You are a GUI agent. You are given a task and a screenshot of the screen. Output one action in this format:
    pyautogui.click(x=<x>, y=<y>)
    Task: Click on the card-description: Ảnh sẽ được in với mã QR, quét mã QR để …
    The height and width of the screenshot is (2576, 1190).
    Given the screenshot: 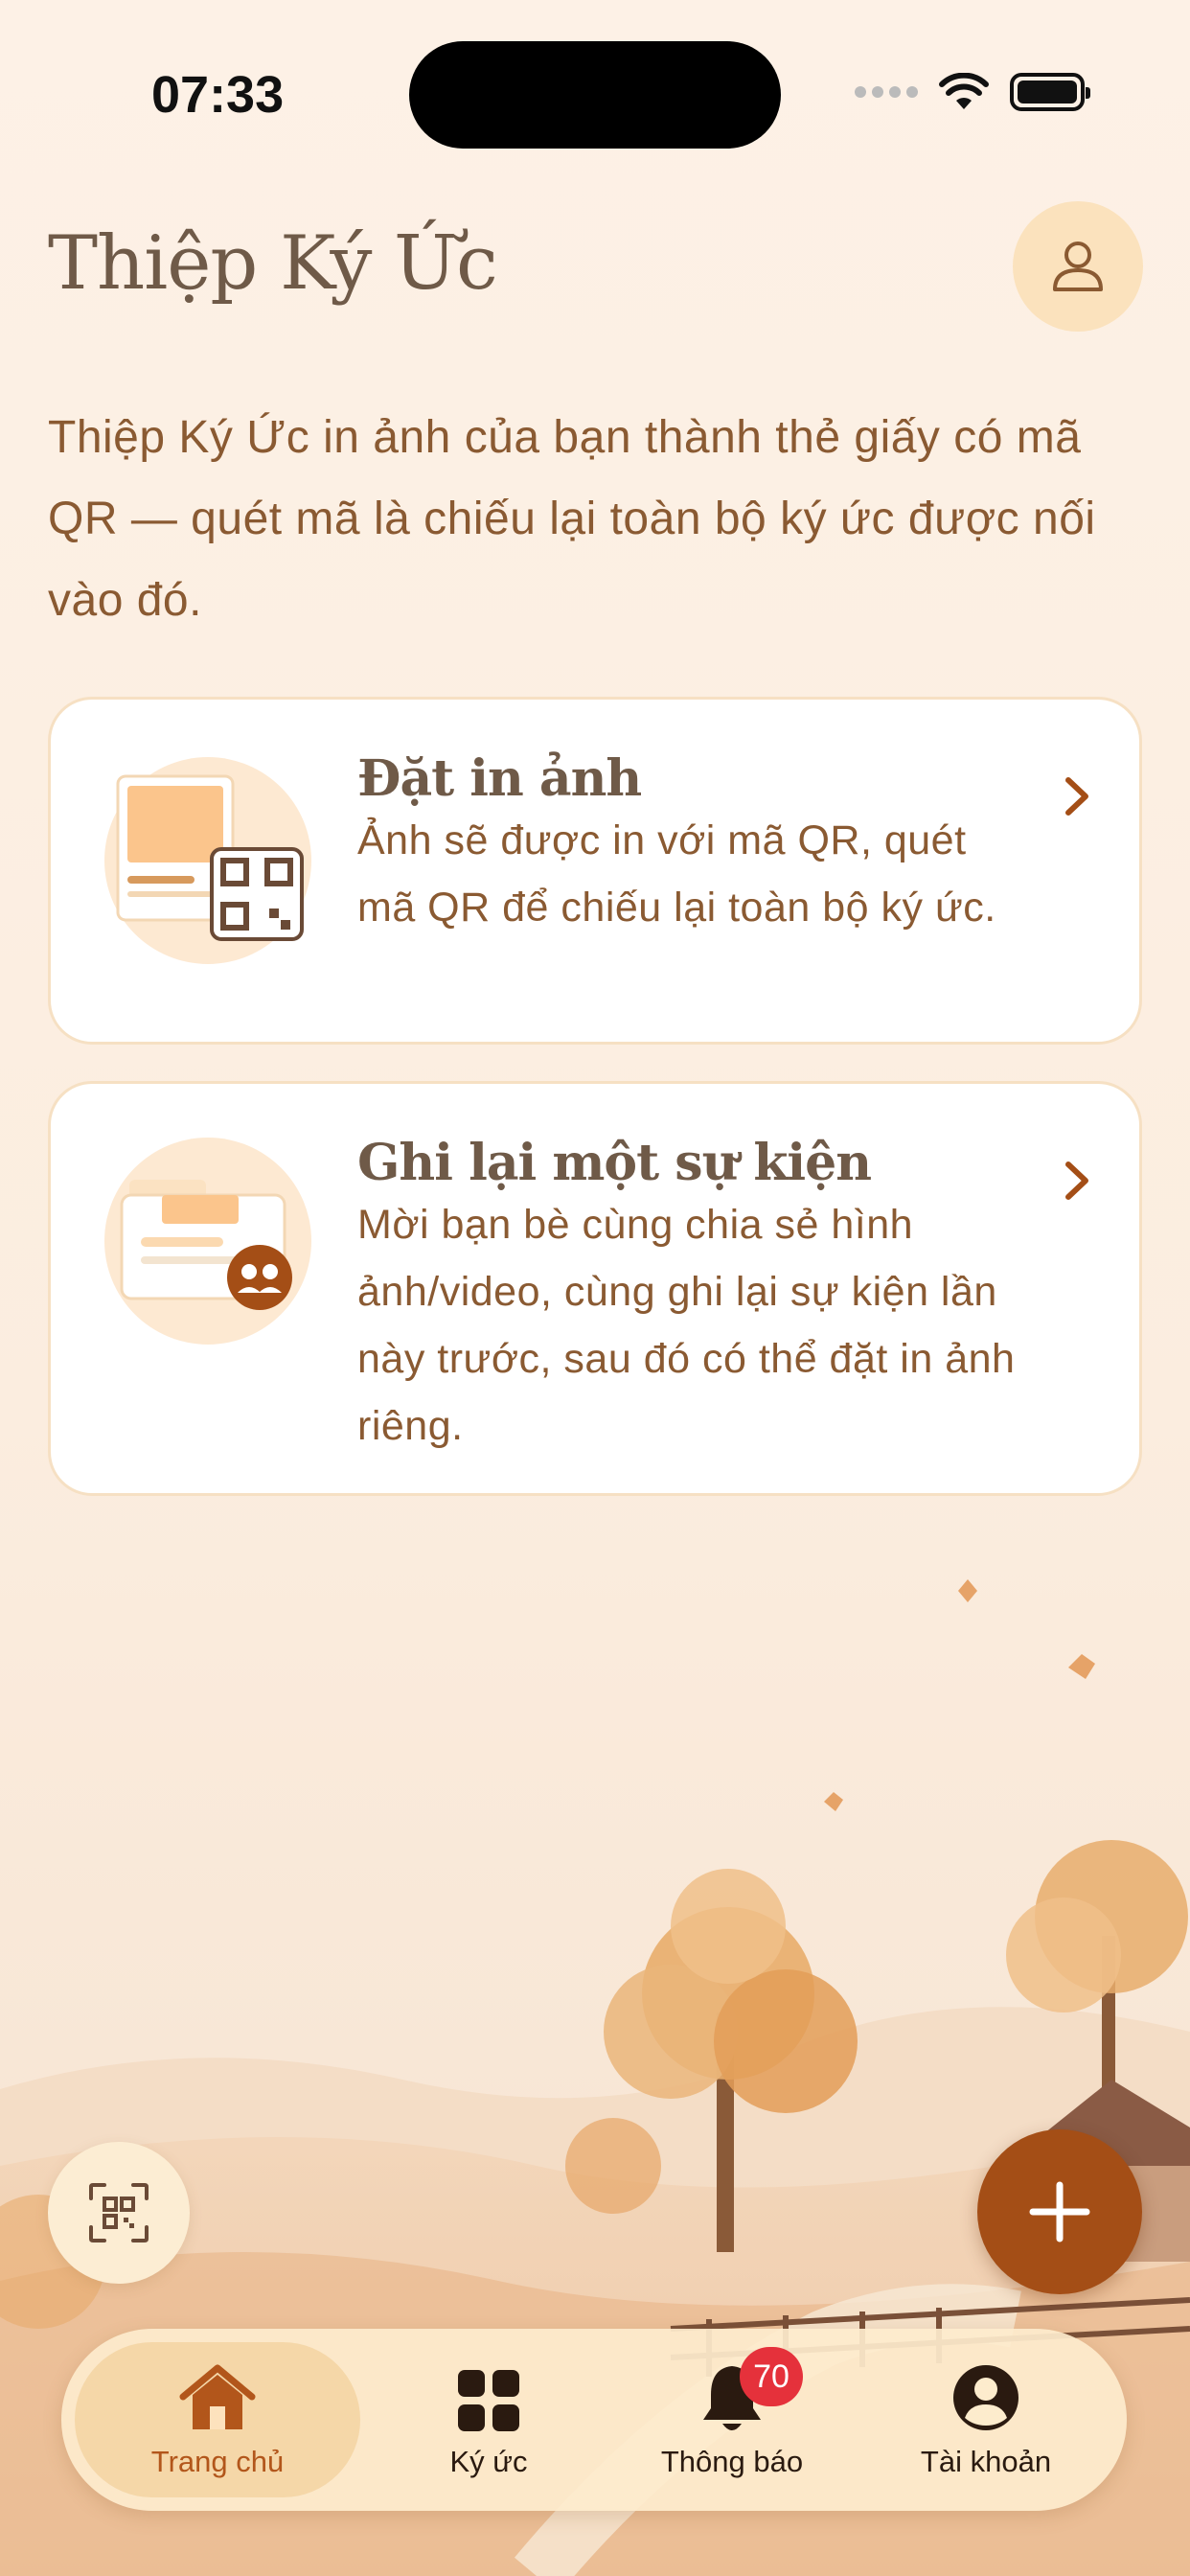 What is the action you would take?
    pyautogui.click(x=677, y=874)
    